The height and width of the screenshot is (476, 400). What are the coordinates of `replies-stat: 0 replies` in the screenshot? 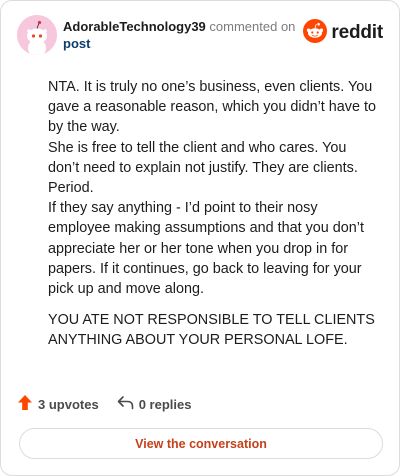 It's located at (154, 404).